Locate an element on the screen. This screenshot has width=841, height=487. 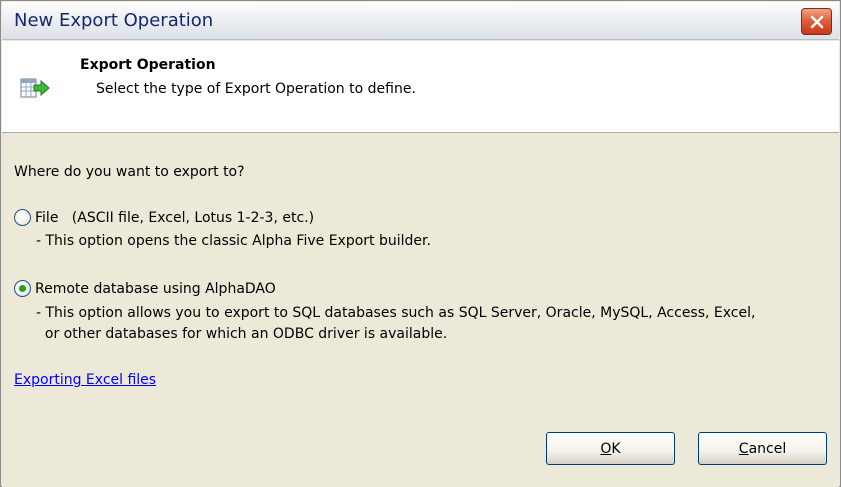
remote-db-option-label: Remote database using AlphaDAO is located at coordinates (155, 288).